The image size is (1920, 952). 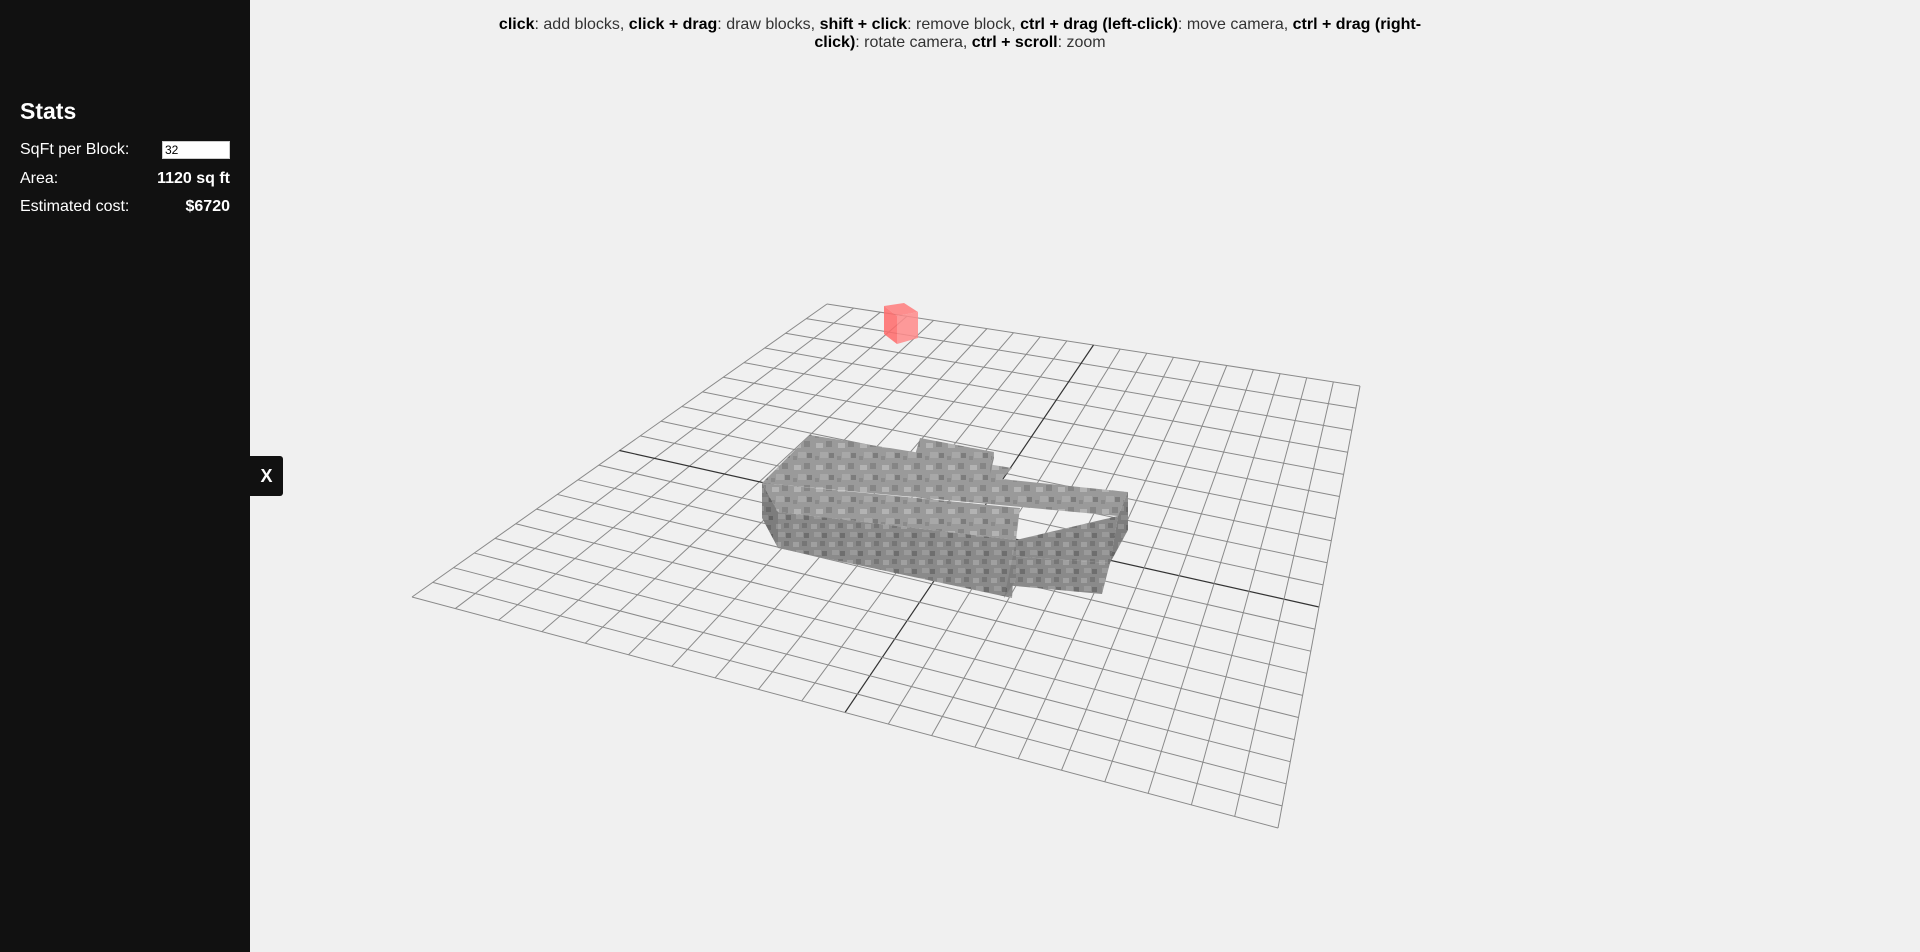 I want to click on placed-blocks, so click(x=945, y=516).